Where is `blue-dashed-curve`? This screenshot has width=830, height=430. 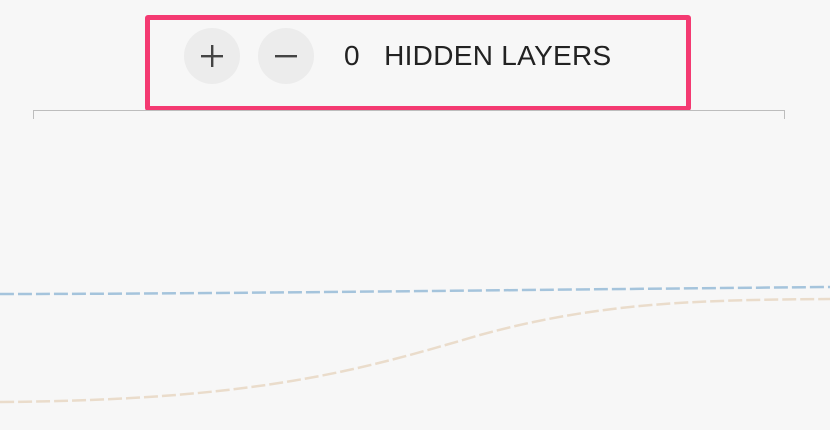
blue-dashed-curve is located at coordinates (415, 290).